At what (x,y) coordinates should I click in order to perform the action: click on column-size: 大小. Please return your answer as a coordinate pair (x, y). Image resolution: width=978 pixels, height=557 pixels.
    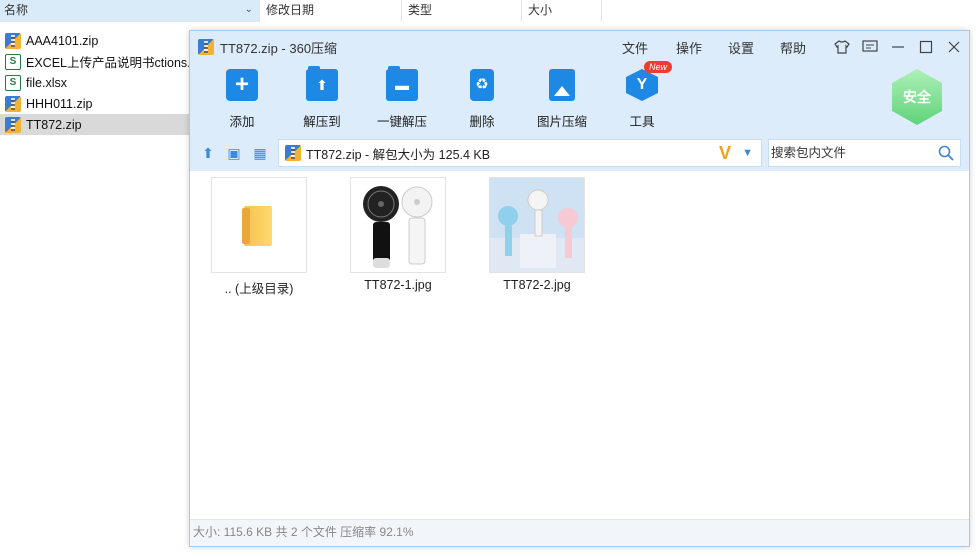
    Looking at the image, I should click on (562, 11).